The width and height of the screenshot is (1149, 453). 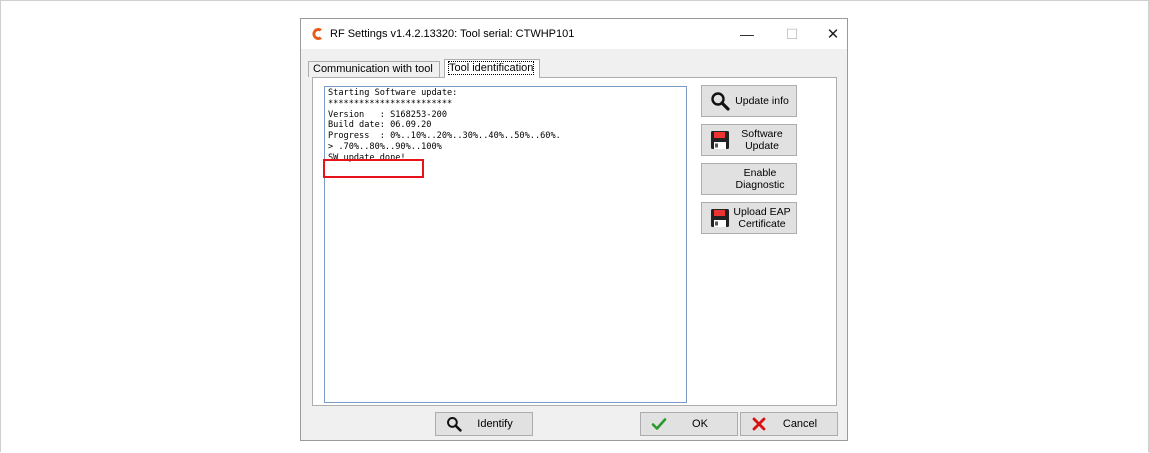 What do you see at coordinates (760, 185) in the screenshot?
I see `enable-diagnostic-label-2: Diagnostic` at bounding box center [760, 185].